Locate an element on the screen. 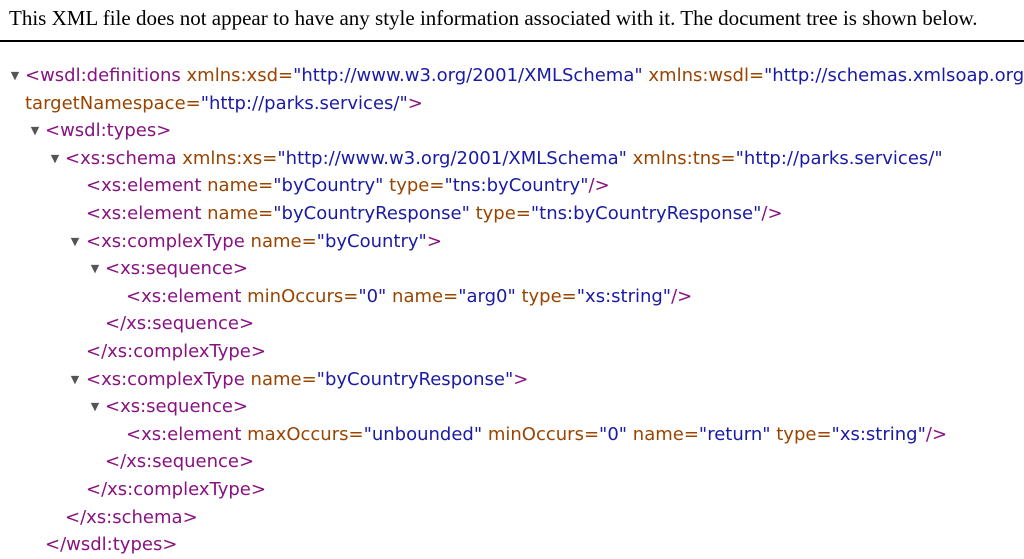 Image resolution: width=1024 pixels, height=559 pixels. tag-name: </xs:schema> is located at coordinates (131, 517).